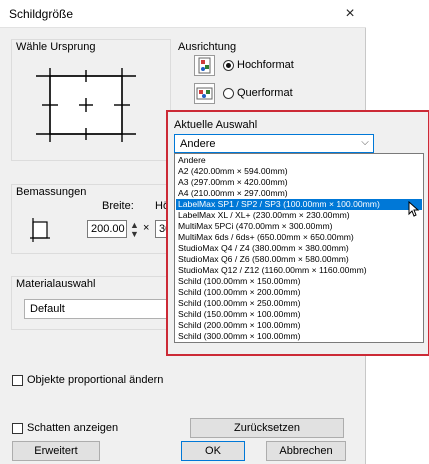  I want to click on advanced-button: Erweitert, so click(56, 451).